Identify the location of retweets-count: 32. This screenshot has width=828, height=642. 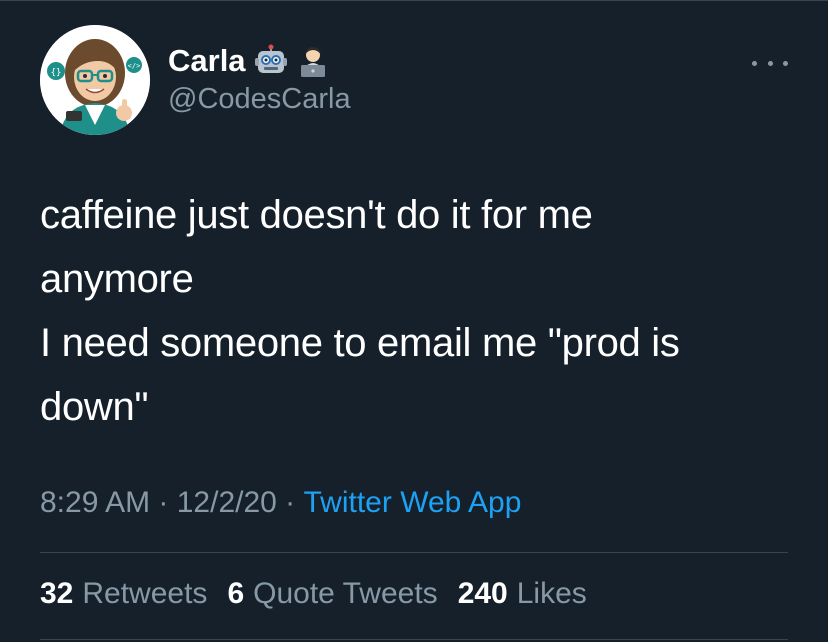
(57, 593).